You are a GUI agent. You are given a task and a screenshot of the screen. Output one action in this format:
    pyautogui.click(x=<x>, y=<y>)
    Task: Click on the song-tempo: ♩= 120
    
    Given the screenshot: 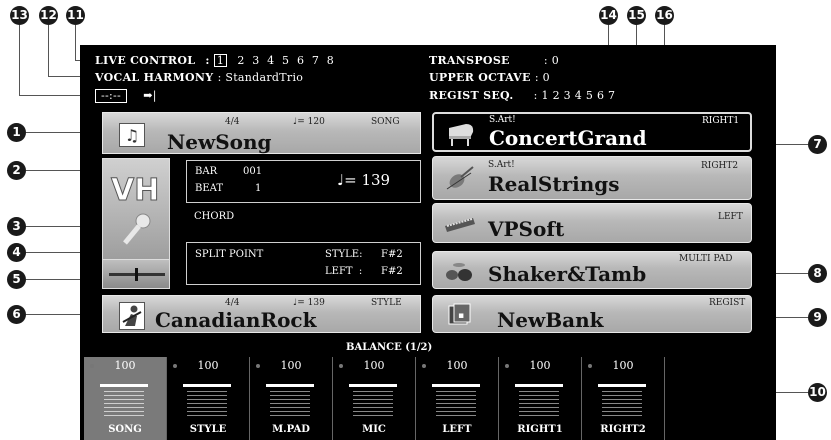 What is the action you would take?
    pyautogui.click(x=309, y=122)
    